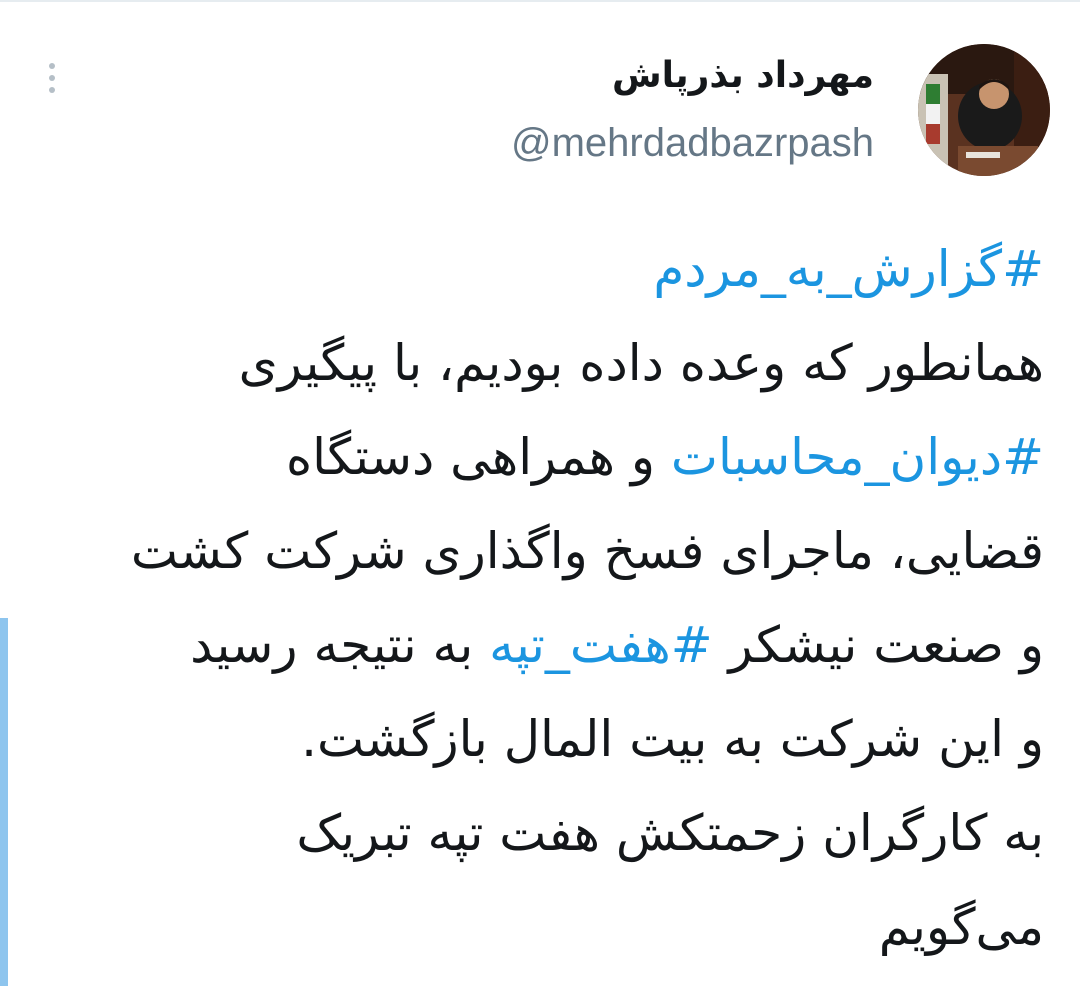  Describe the element at coordinates (478, 457) in the screenshot. I see `tweet-text-segment: و همراهی دستگاه` at that location.